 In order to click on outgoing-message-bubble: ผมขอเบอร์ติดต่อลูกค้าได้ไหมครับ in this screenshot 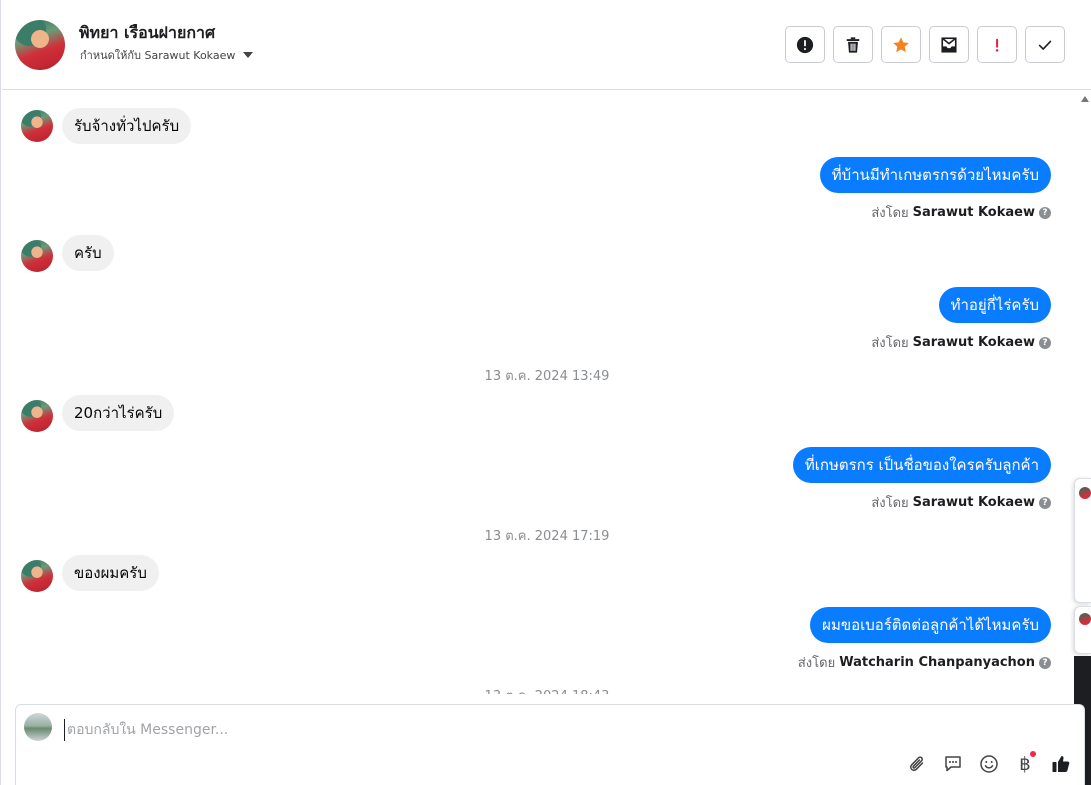, I will do `click(930, 625)`.